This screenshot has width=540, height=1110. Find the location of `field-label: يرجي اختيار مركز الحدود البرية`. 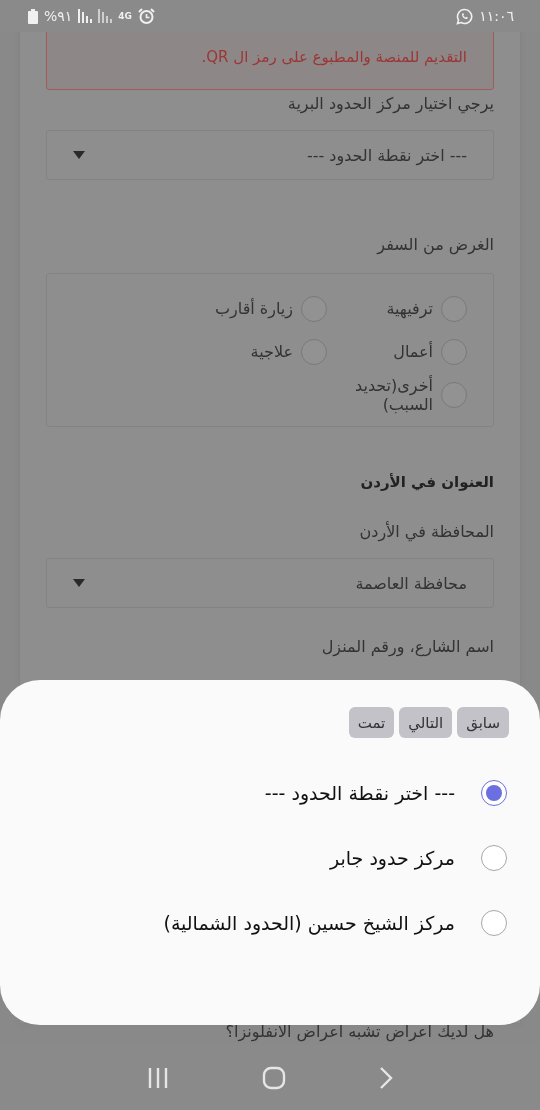

field-label: يرجي اختيار مركز الحدود البرية is located at coordinates (390, 104).